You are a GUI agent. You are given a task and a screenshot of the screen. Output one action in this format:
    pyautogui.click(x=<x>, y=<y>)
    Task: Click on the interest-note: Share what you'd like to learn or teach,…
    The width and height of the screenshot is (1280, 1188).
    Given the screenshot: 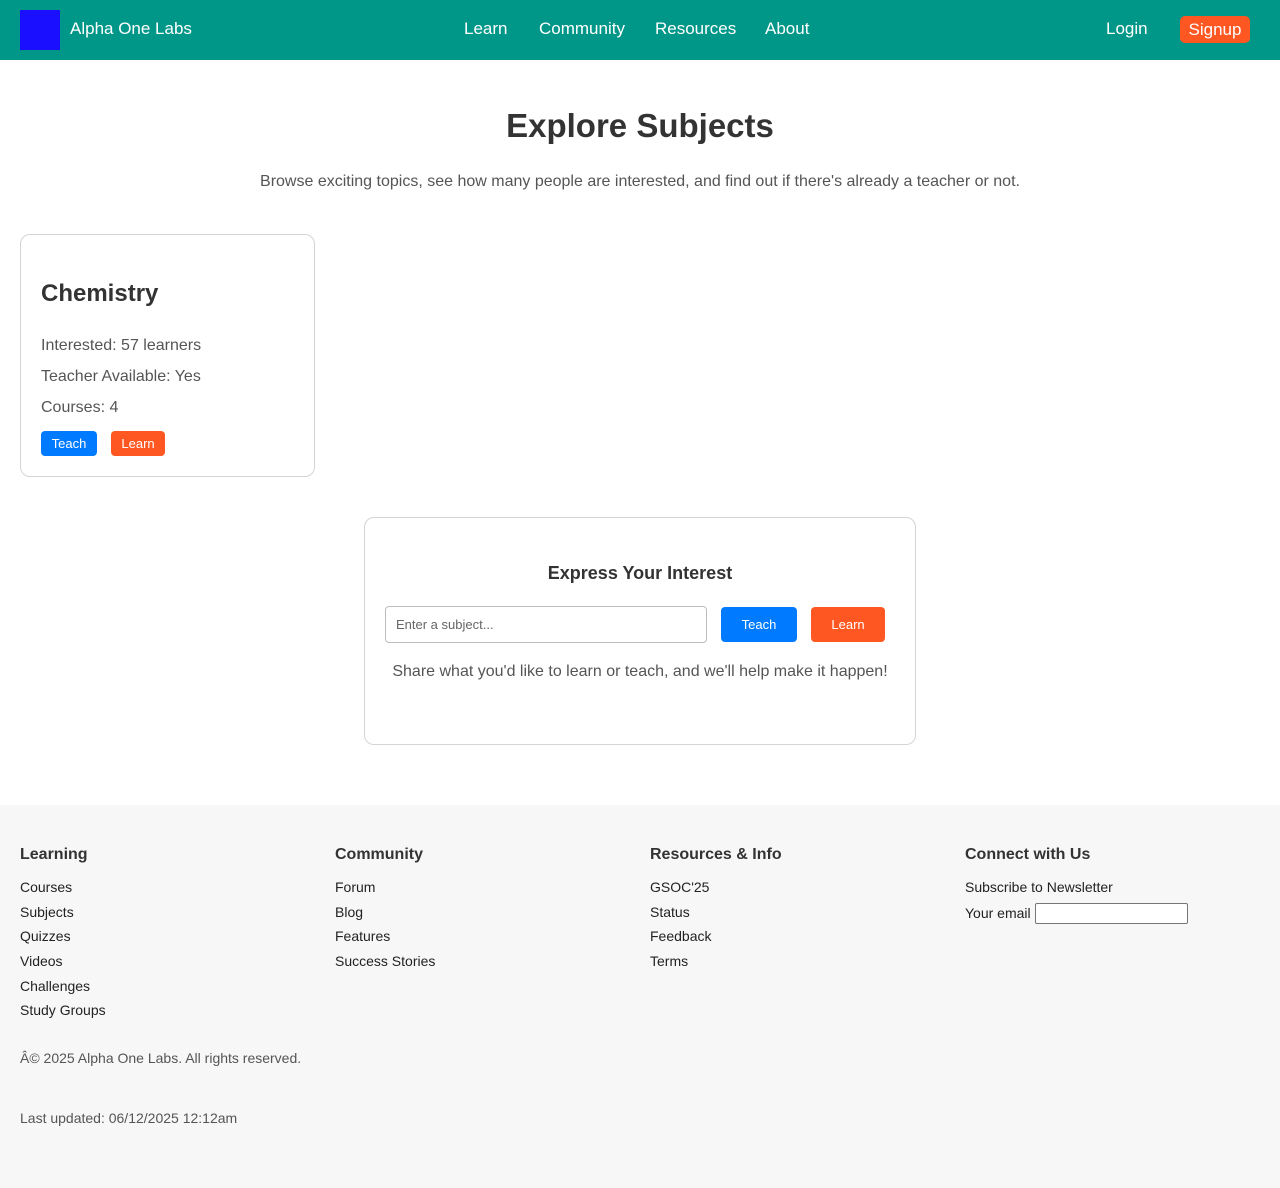 What is the action you would take?
    pyautogui.click(x=640, y=671)
    